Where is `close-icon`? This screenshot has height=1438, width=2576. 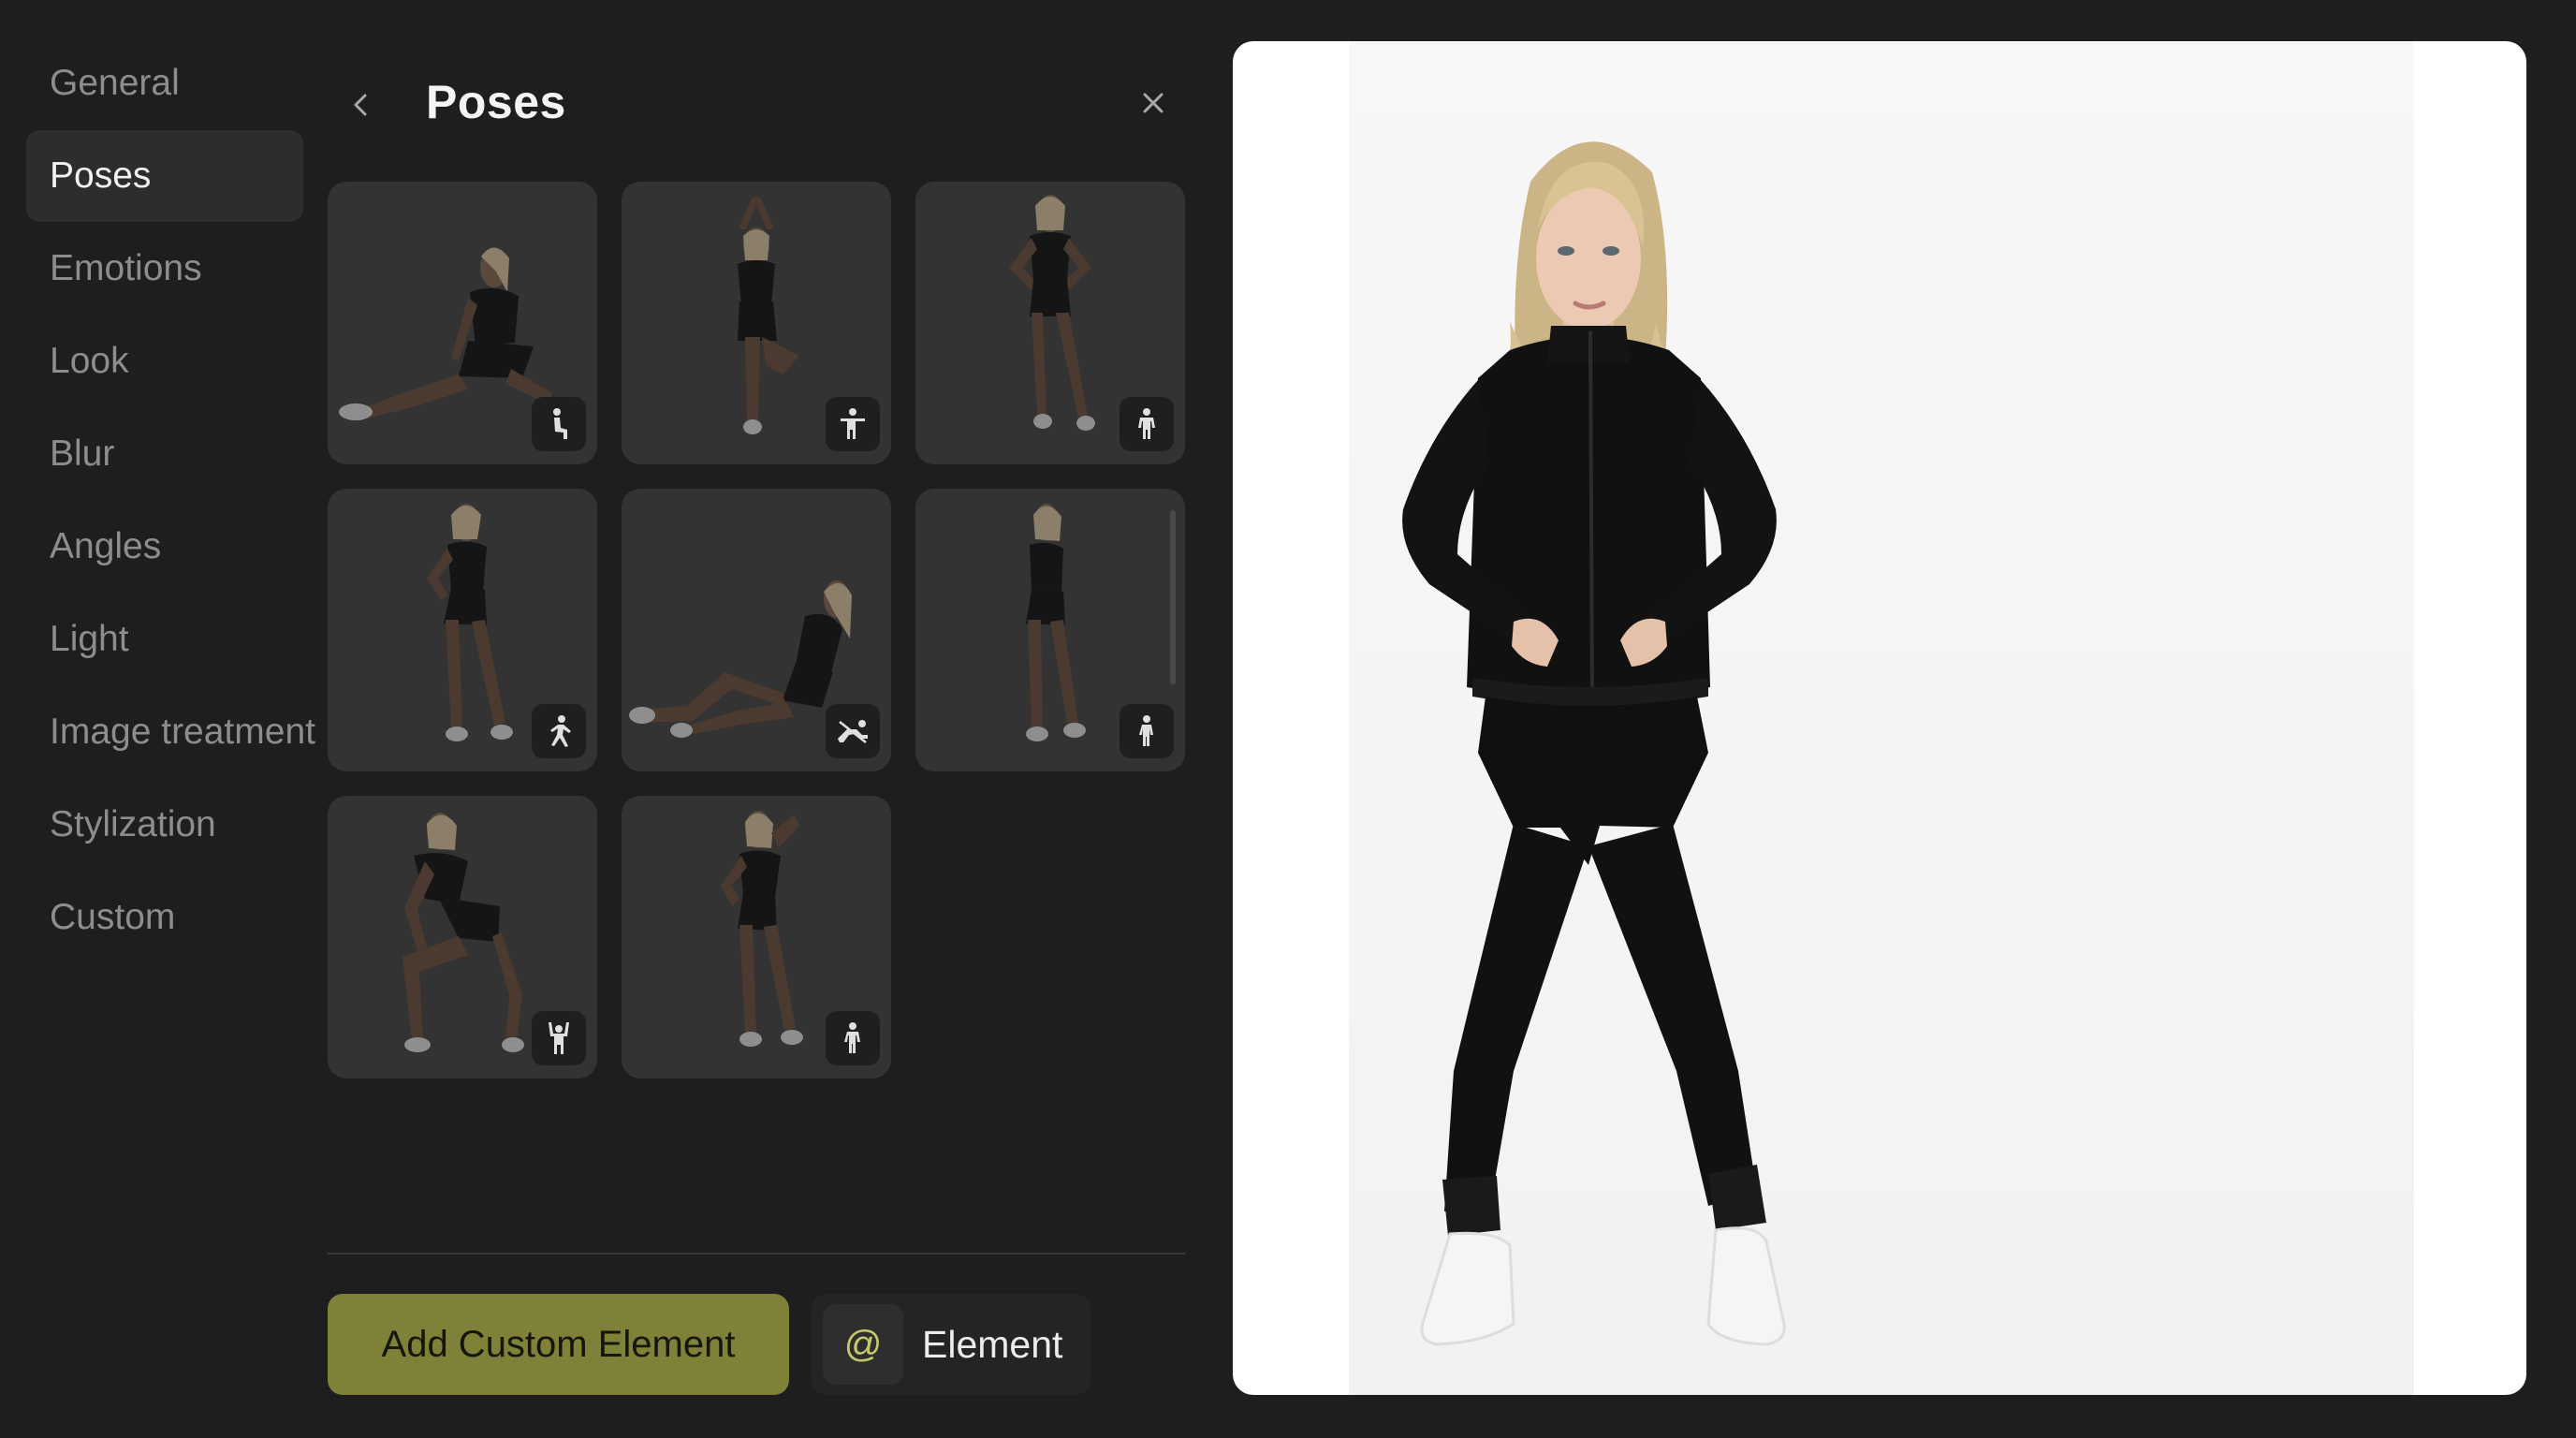
close-icon is located at coordinates (1153, 103).